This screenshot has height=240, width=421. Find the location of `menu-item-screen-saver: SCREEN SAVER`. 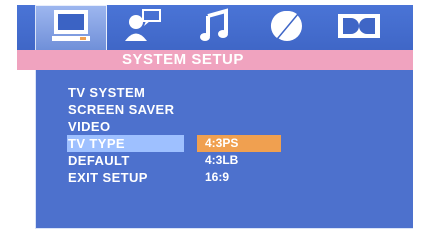

menu-item-screen-saver: SCREEN SAVER is located at coordinates (125, 109).